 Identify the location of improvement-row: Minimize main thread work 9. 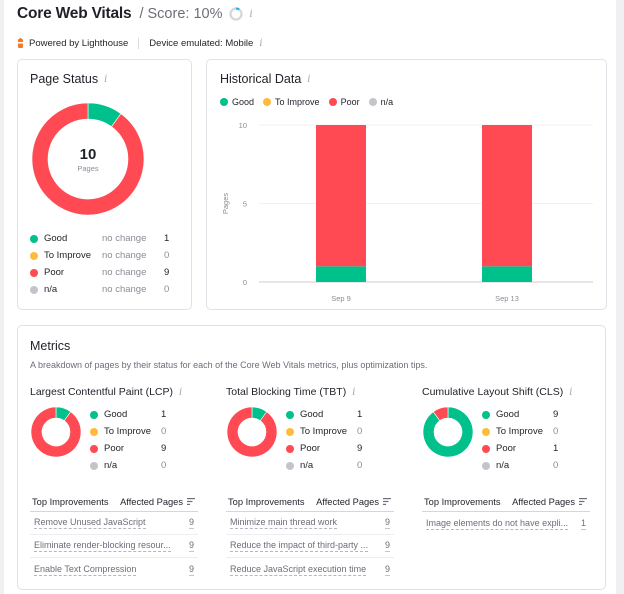
(310, 523).